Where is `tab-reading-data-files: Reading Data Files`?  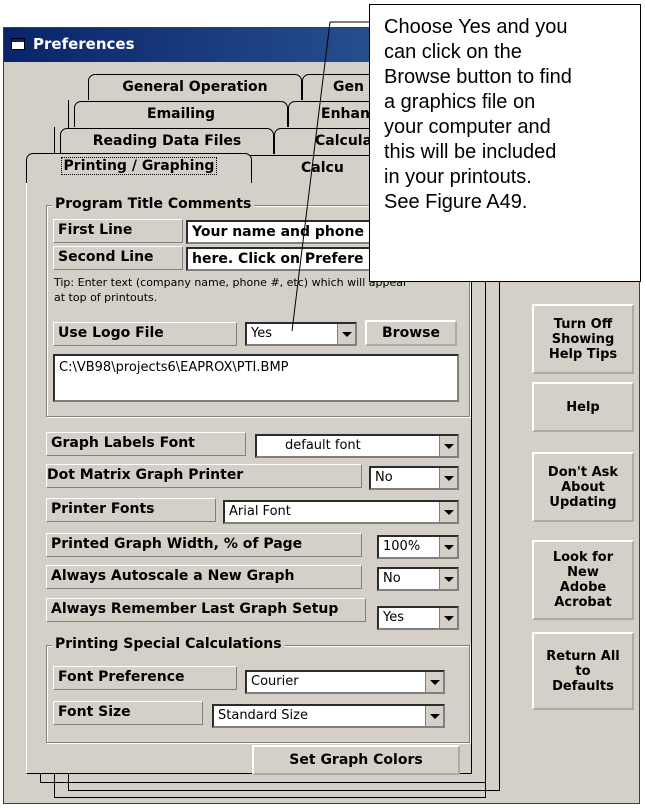
tab-reading-data-files: Reading Data Files is located at coordinates (167, 141).